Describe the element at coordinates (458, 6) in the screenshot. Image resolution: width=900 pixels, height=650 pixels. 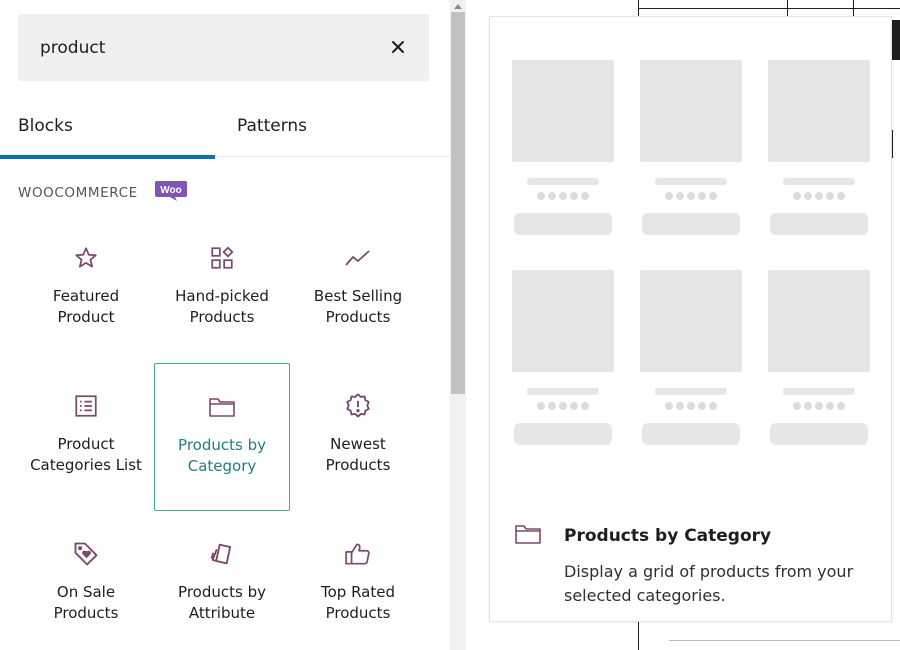
I see `scroll-up-arrow` at that location.